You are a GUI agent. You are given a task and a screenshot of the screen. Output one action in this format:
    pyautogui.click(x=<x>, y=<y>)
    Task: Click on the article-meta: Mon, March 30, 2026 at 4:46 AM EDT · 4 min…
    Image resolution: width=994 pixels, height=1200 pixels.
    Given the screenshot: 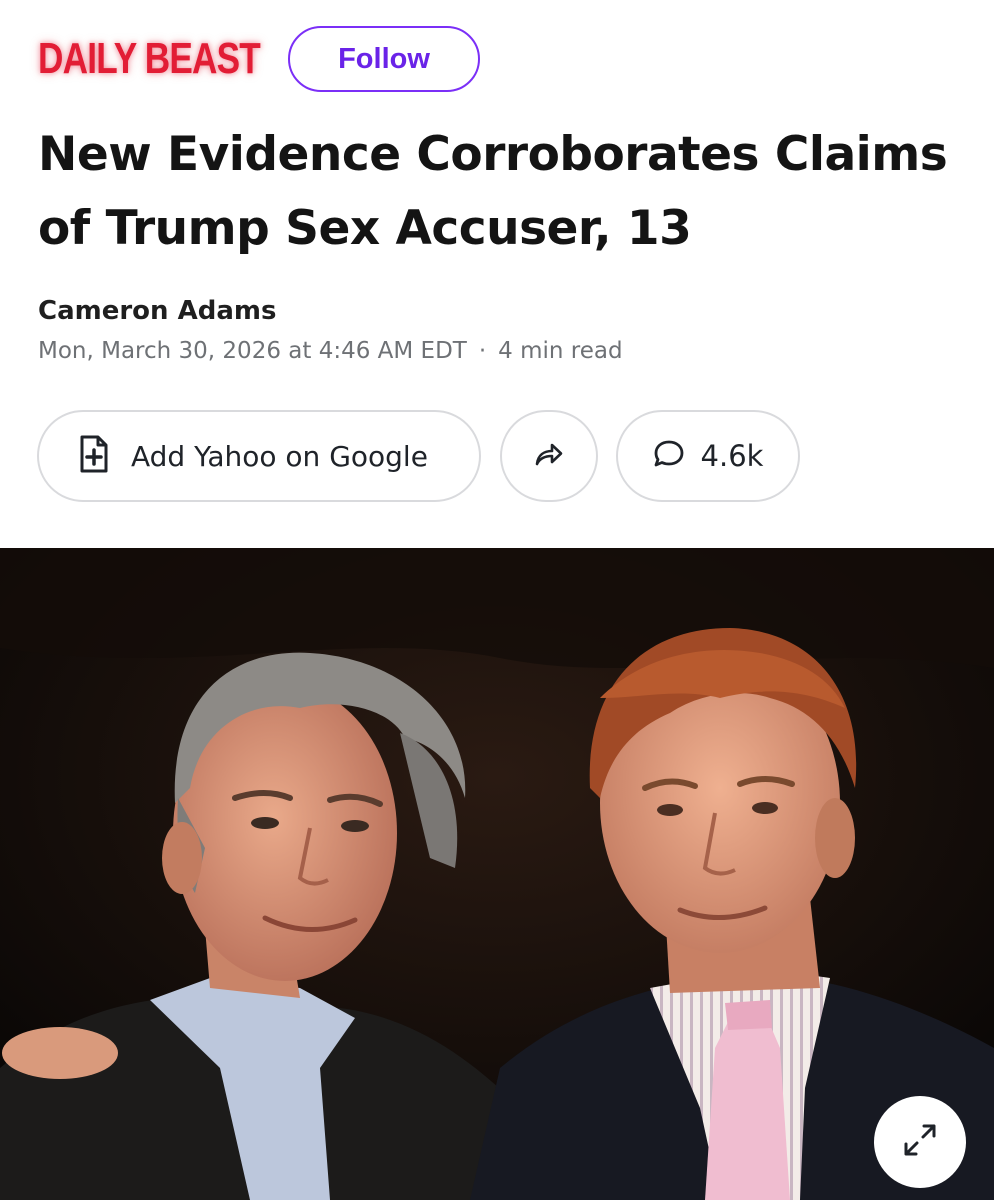 What is the action you would take?
    pyautogui.click(x=330, y=351)
    